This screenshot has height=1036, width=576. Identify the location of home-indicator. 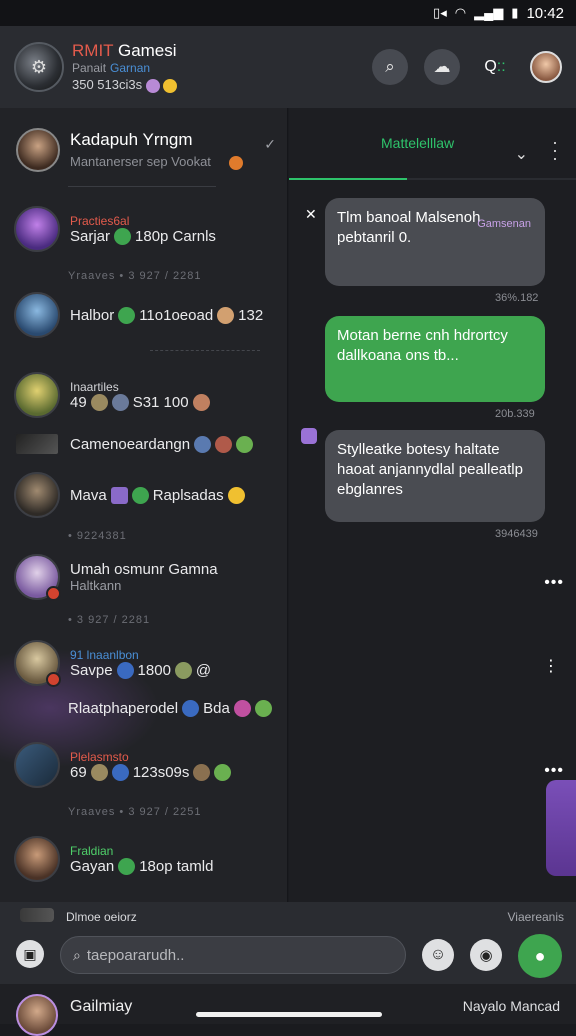
(289, 1014).